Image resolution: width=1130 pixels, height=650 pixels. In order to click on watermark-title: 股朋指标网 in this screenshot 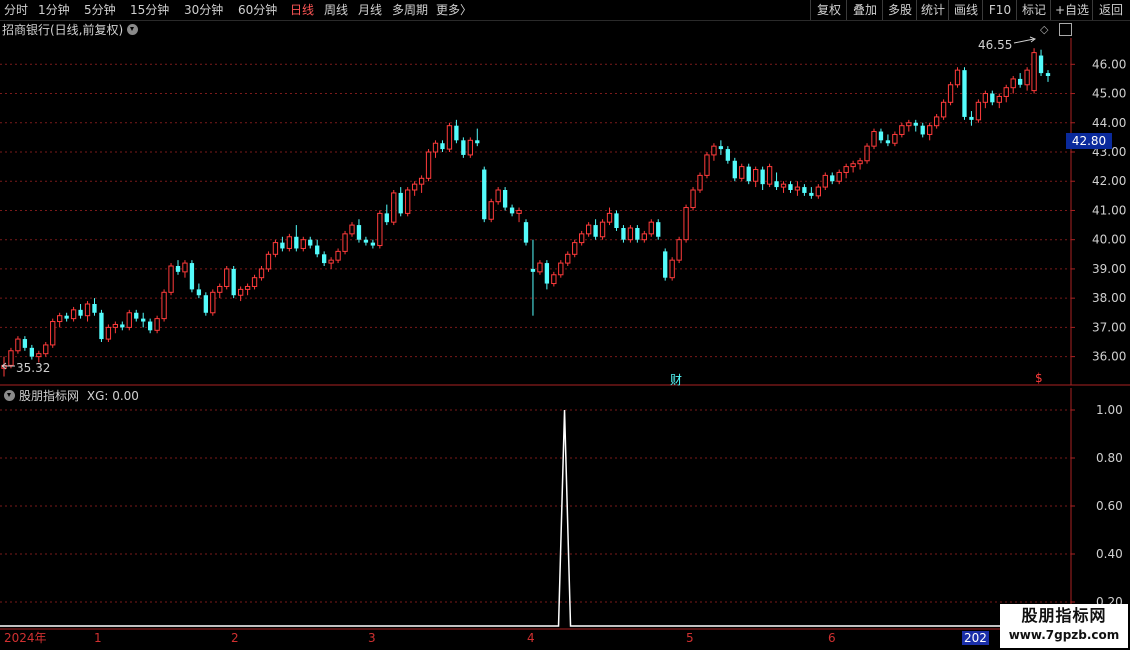, I will do `click(1064, 615)`.